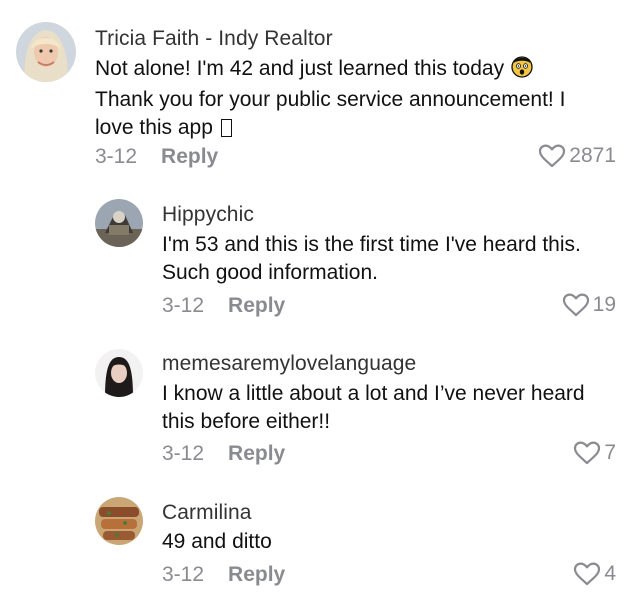 The image size is (628, 608). What do you see at coordinates (214, 39) in the screenshot?
I see `comment-username: Tricia Faith - Indy Realtor` at bounding box center [214, 39].